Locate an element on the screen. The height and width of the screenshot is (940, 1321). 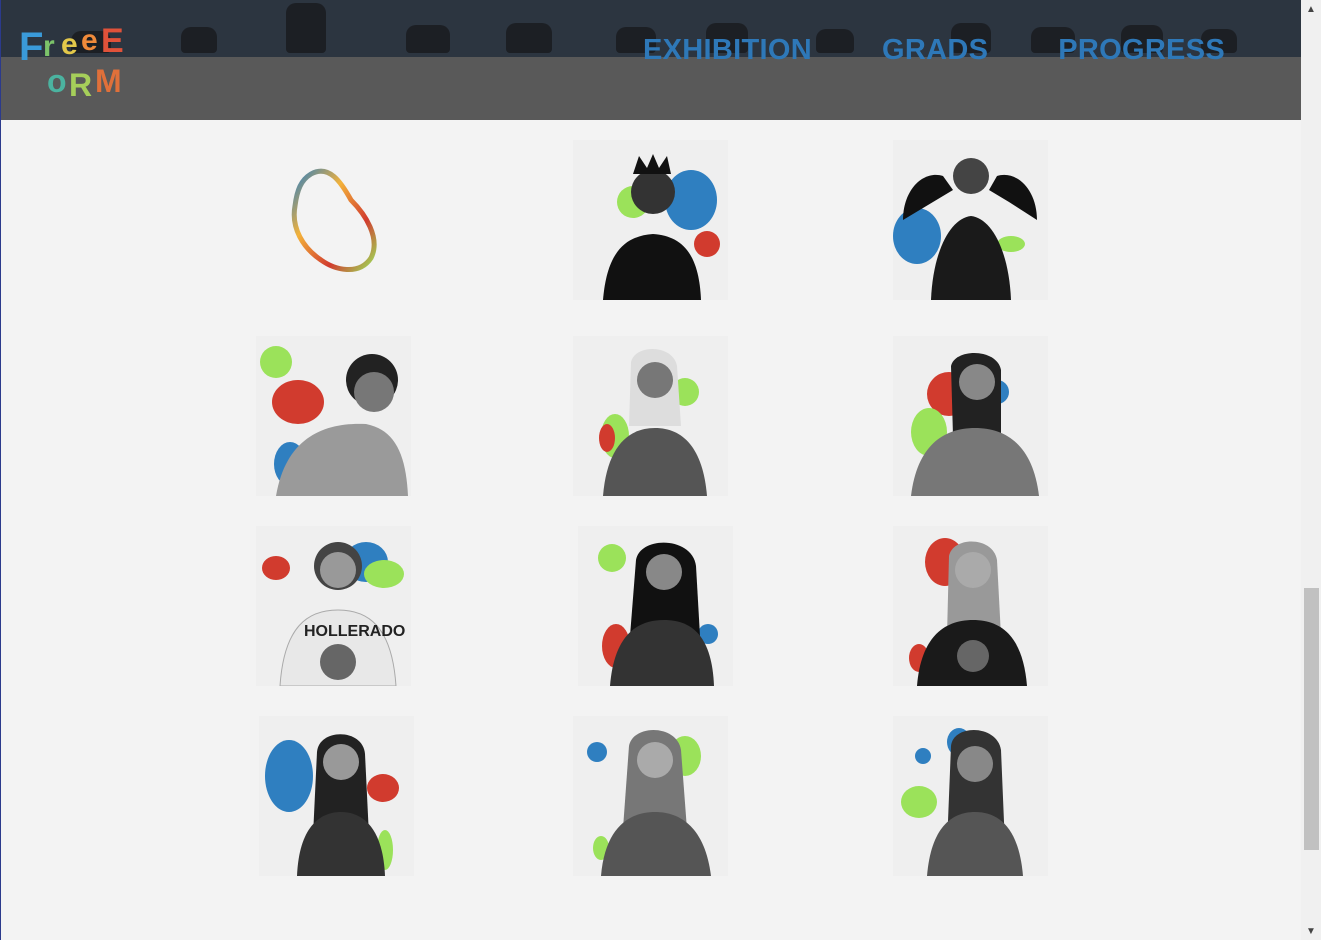
svg-text: HOLLERADO is located at coordinates (354, 631).